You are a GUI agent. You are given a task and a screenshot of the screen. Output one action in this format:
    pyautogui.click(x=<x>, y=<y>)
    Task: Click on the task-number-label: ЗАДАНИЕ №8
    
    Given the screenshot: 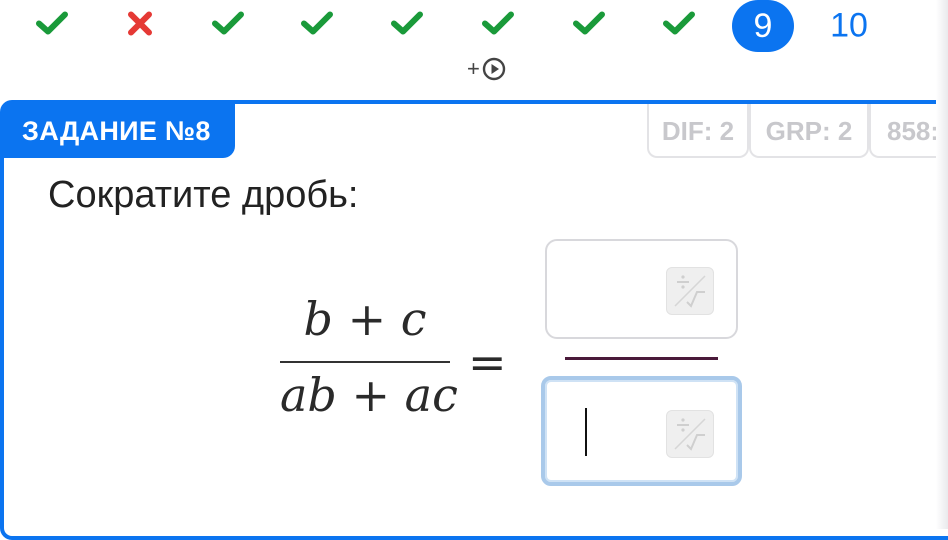 What is the action you would take?
    pyautogui.click(x=119, y=131)
    